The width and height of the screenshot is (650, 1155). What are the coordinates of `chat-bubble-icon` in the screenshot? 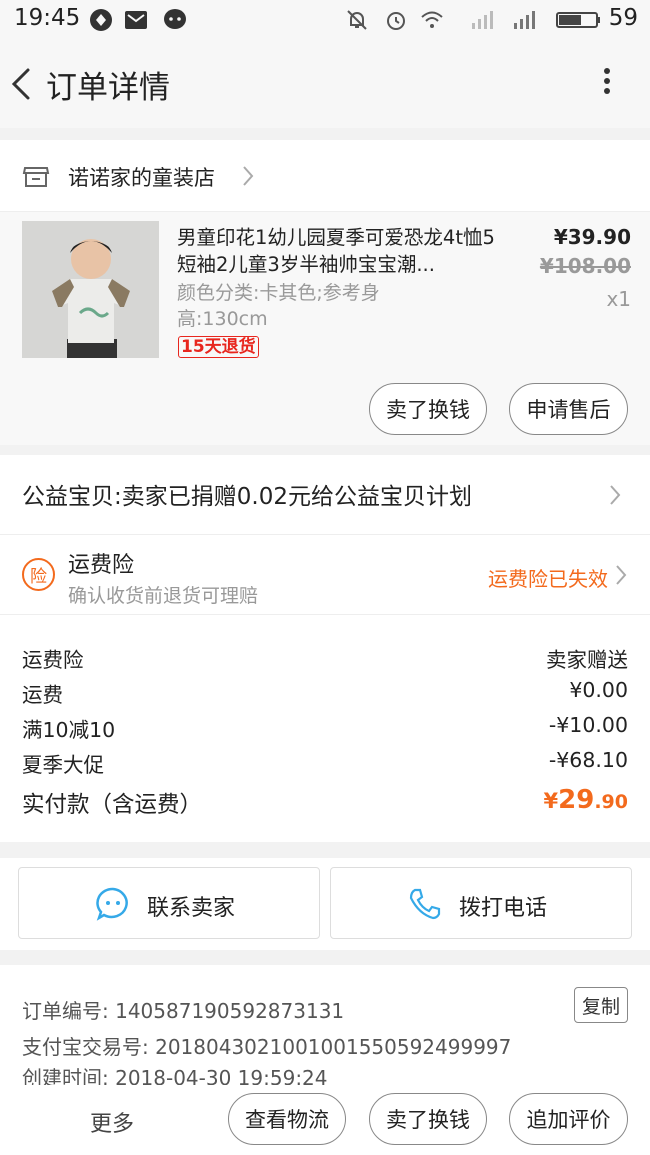 It's located at (112, 904).